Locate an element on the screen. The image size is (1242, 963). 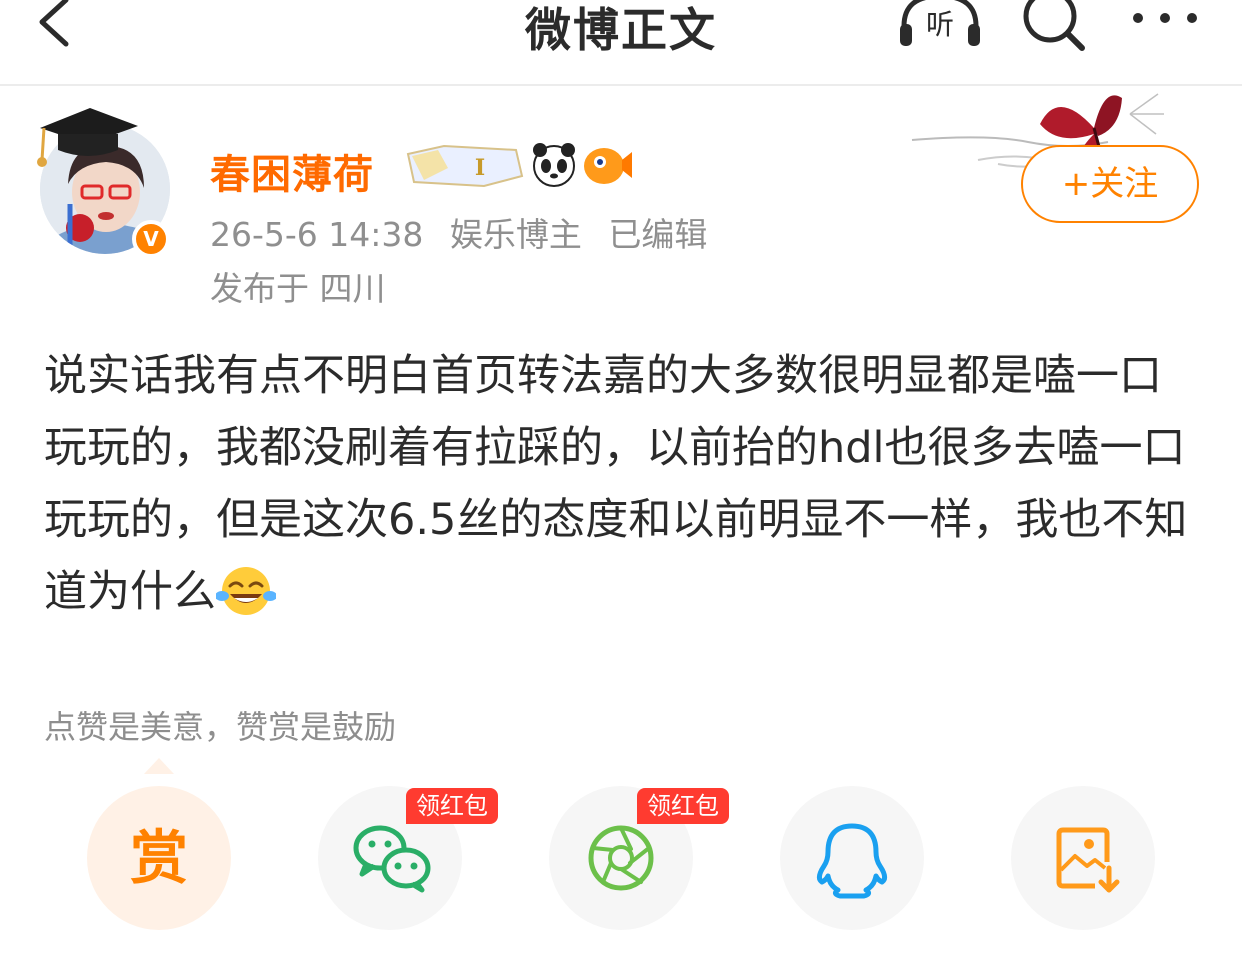
reward-button: 赏 is located at coordinates (159, 858).